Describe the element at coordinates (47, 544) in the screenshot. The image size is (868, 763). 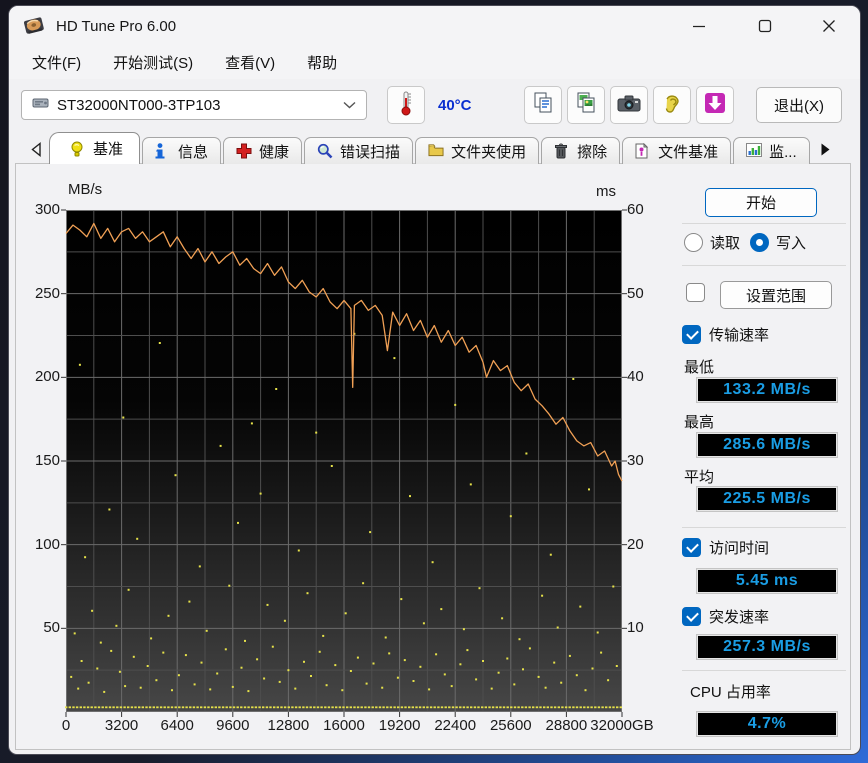
I see `y-left-tick-label: 100` at that location.